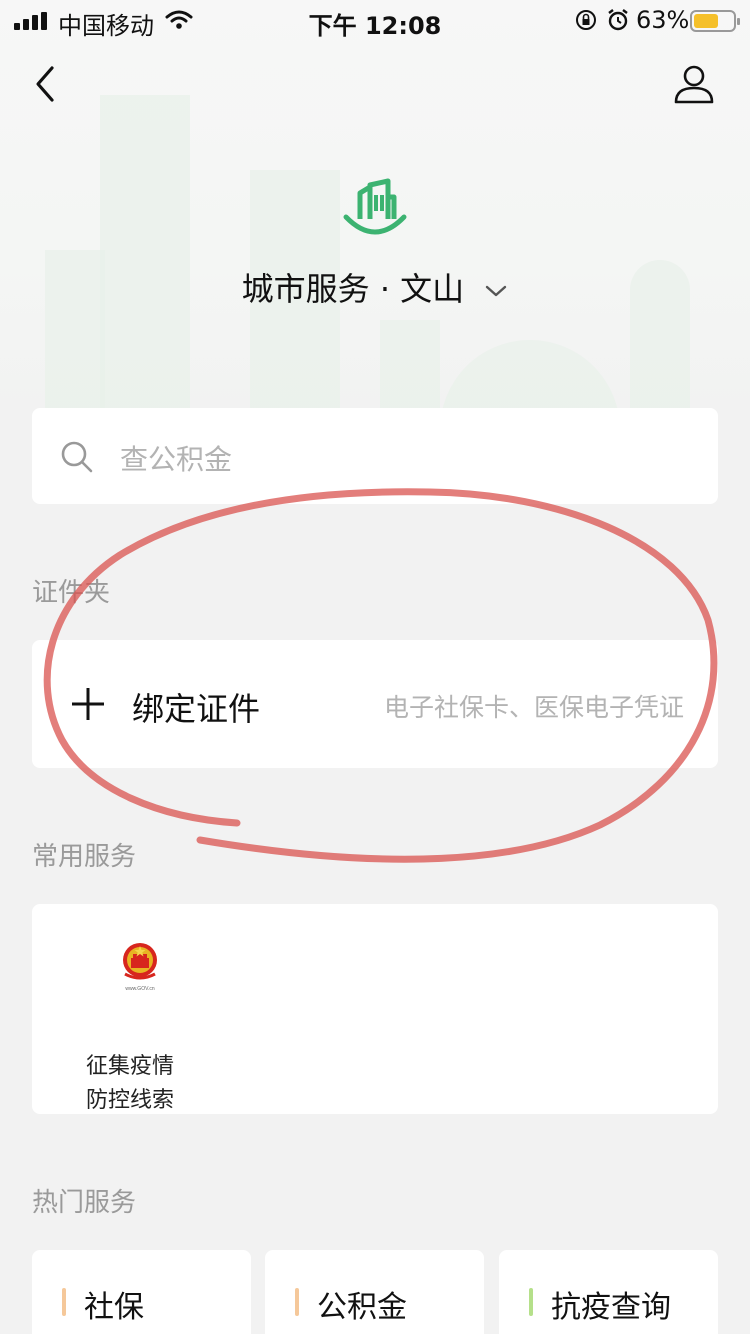 The height and width of the screenshot is (1334, 750). Describe the element at coordinates (375, 1009) in the screenshot. I see `common-services-card: www.GOV.cn 征集疫情 防控线索` at that location.